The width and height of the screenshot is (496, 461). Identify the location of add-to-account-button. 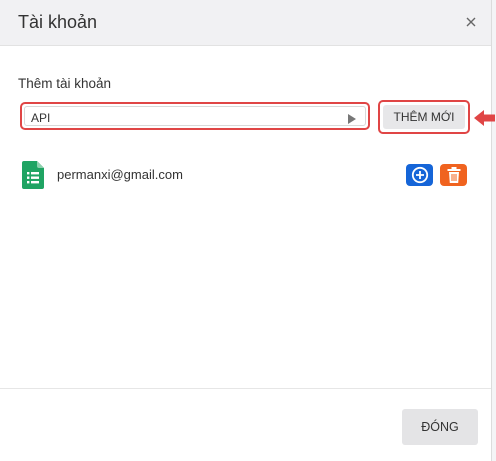
(419, 175).